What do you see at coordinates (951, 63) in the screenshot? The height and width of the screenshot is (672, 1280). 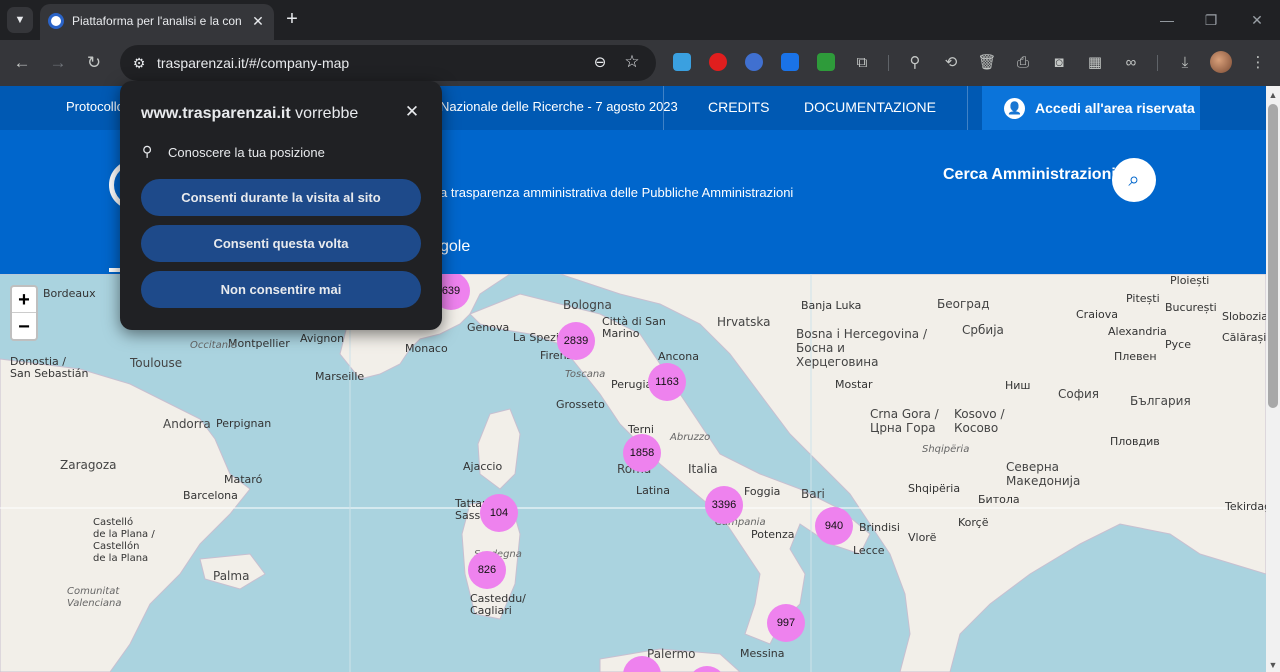 I see `history-icon: ⟲` at bounding box center [951, 63].